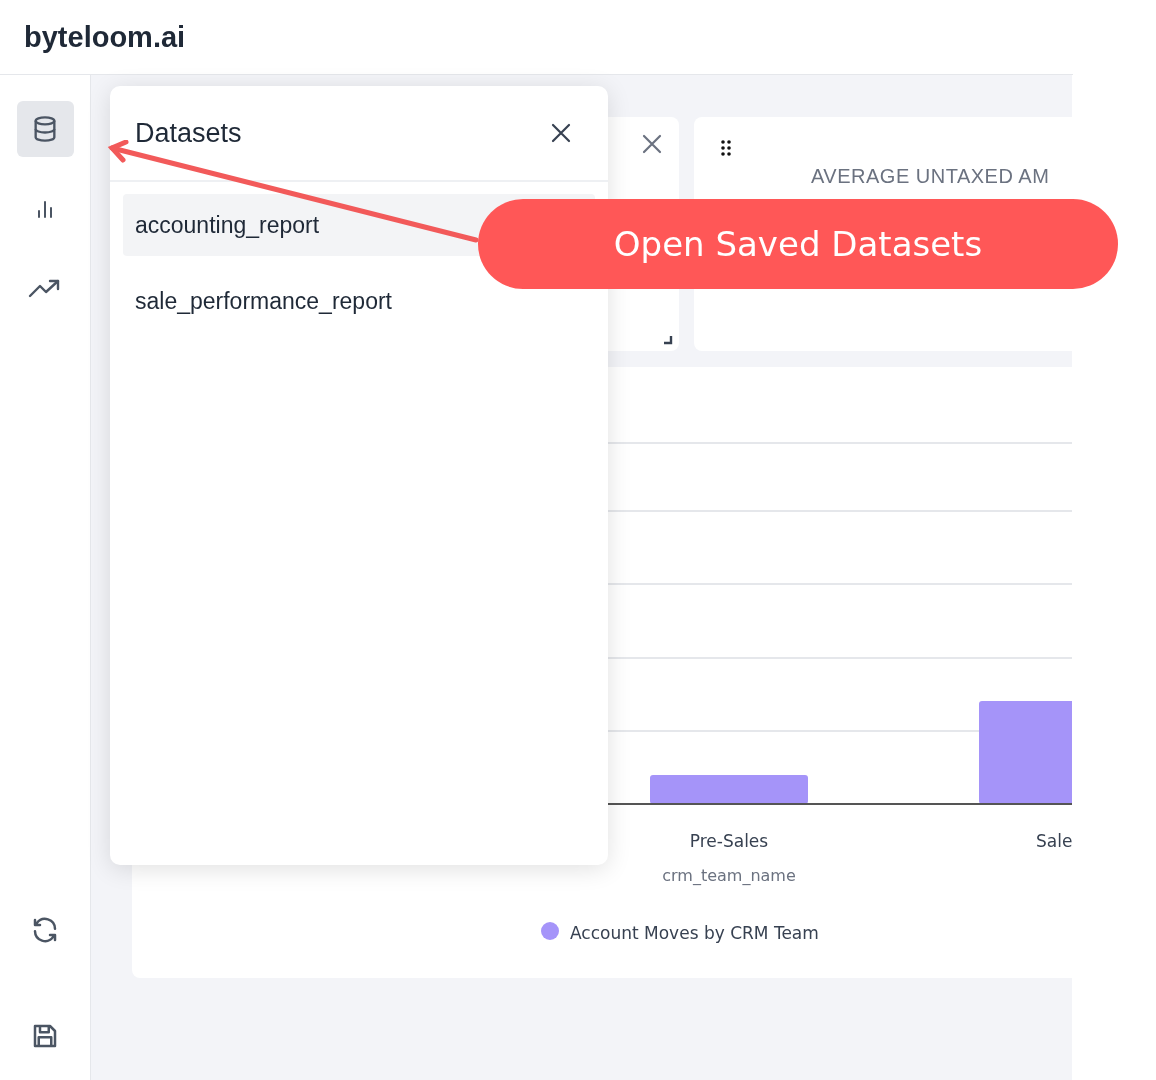  What do you see at coordinates (726, 148) in the screenshot?
I see `drag-handle-icon` at bounding box center [726, 148].